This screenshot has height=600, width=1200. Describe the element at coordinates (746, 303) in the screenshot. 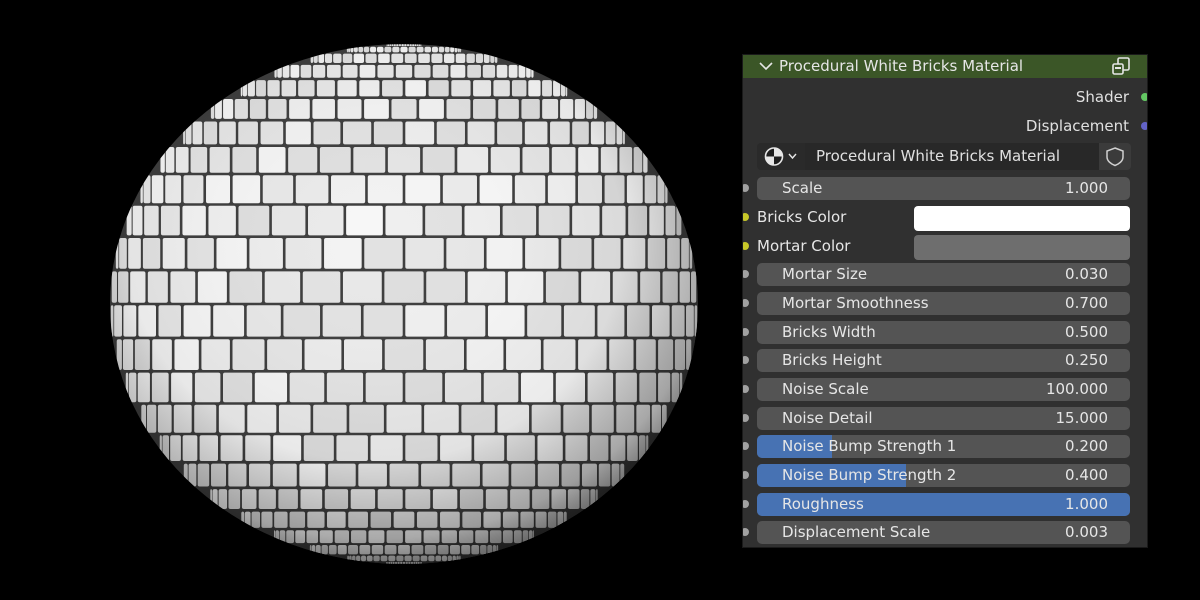

I see `input-mortar-smoothness-socket` at that location.